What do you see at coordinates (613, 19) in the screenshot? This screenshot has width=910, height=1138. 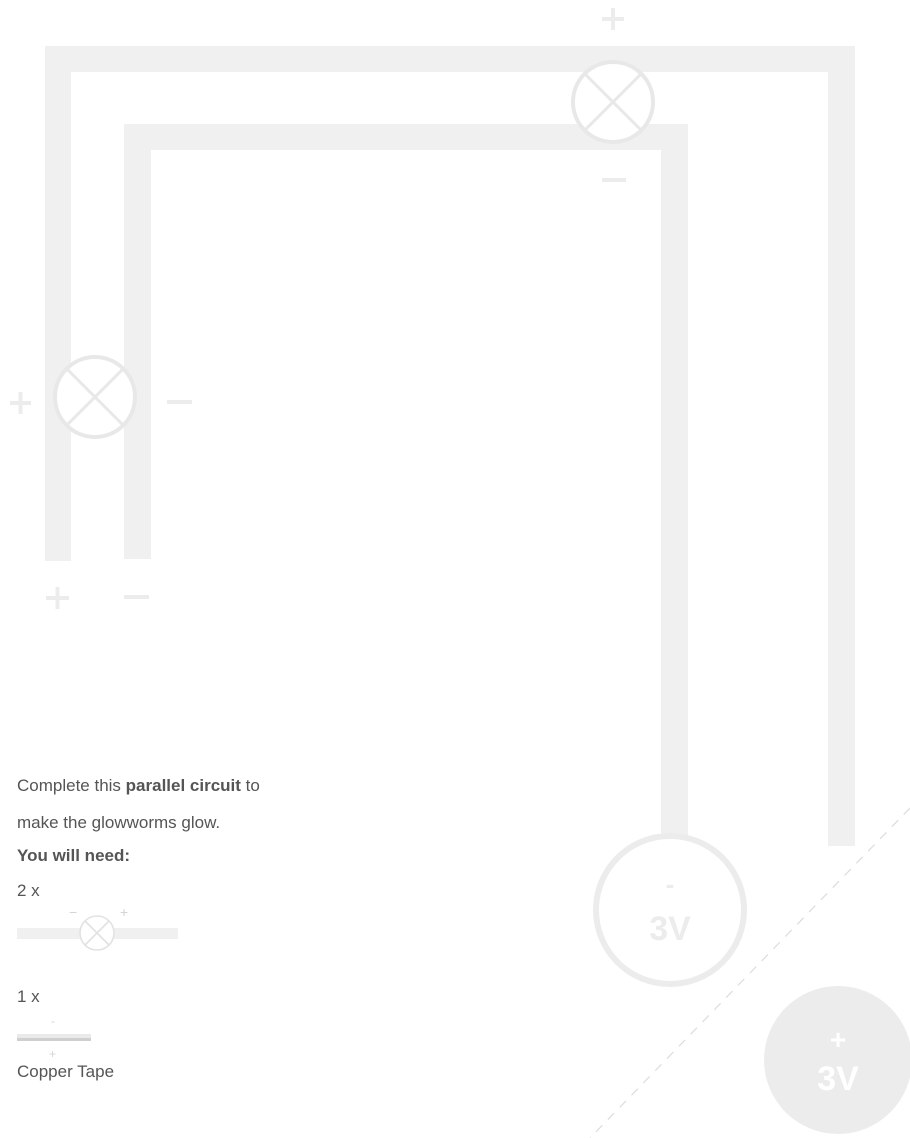 I see `top-bulb-plus-sign` at bounding box center [613, 19].